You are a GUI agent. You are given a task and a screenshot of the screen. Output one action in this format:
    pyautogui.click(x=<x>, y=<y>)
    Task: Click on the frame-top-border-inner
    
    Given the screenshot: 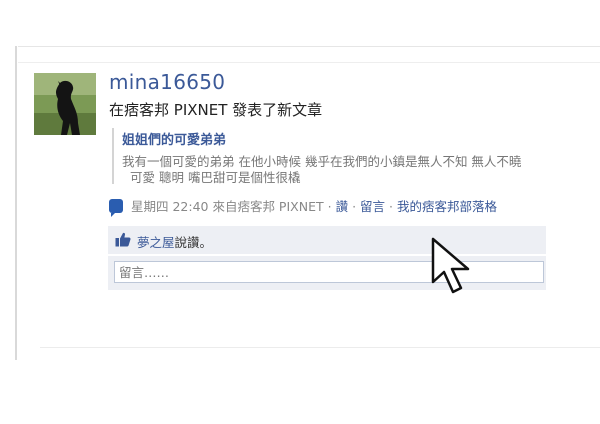 What is the action you would take?
    pyautogui.click(x=309, y=62)
    